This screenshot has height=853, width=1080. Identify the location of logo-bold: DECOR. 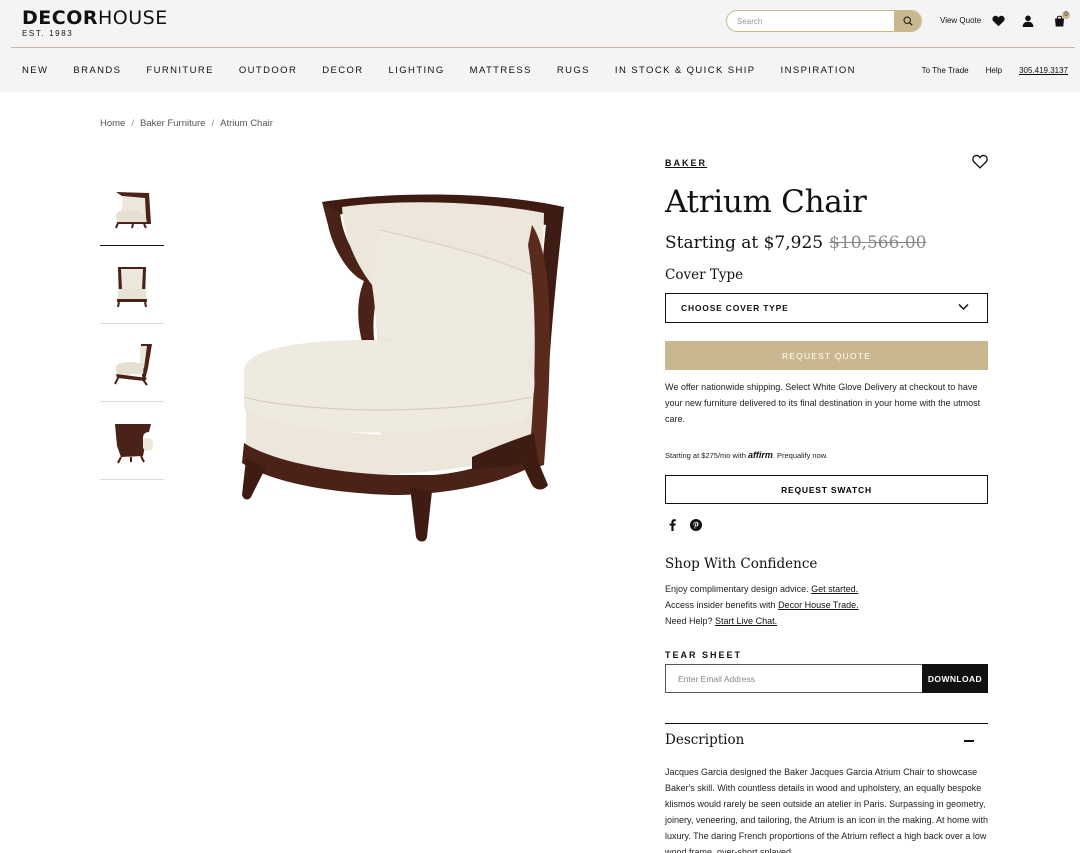
(60, 18).